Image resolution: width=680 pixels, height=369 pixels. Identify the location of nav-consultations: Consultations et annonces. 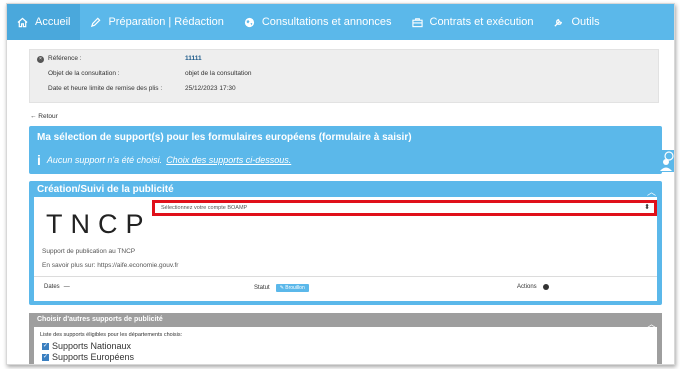
(318, 22).